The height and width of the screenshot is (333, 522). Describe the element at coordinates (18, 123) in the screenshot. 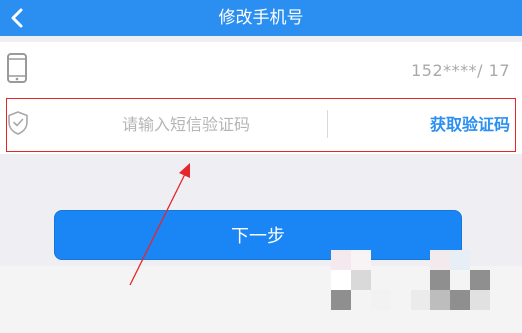

I see `shield-check-icon` at that location.